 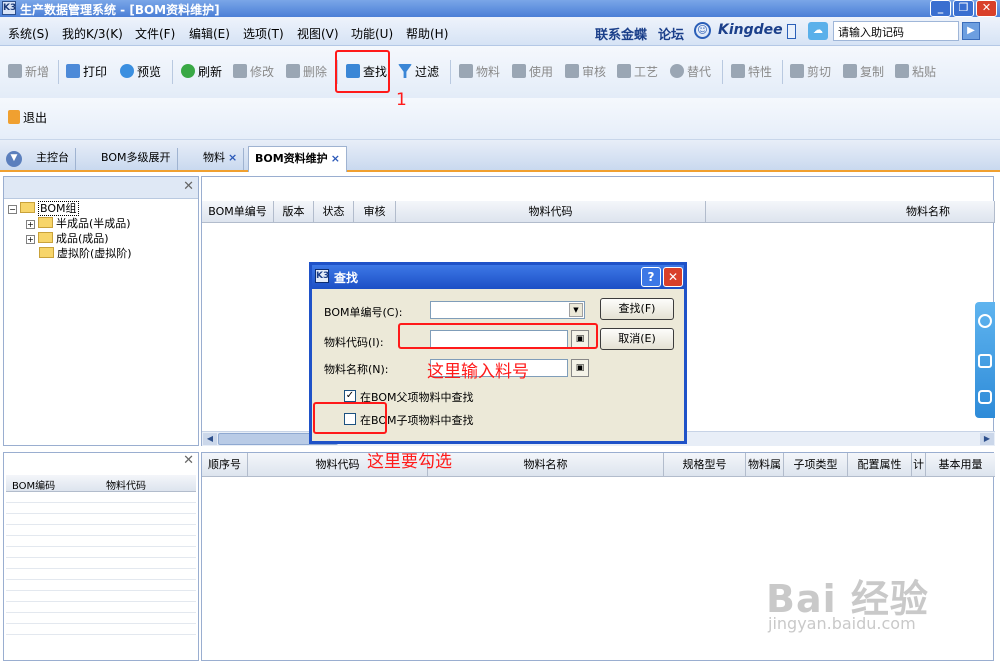 What do you see at coordinates (334, 212) in the screenshot?
I see `column-header: 状态` at bounding box center [334, 212].